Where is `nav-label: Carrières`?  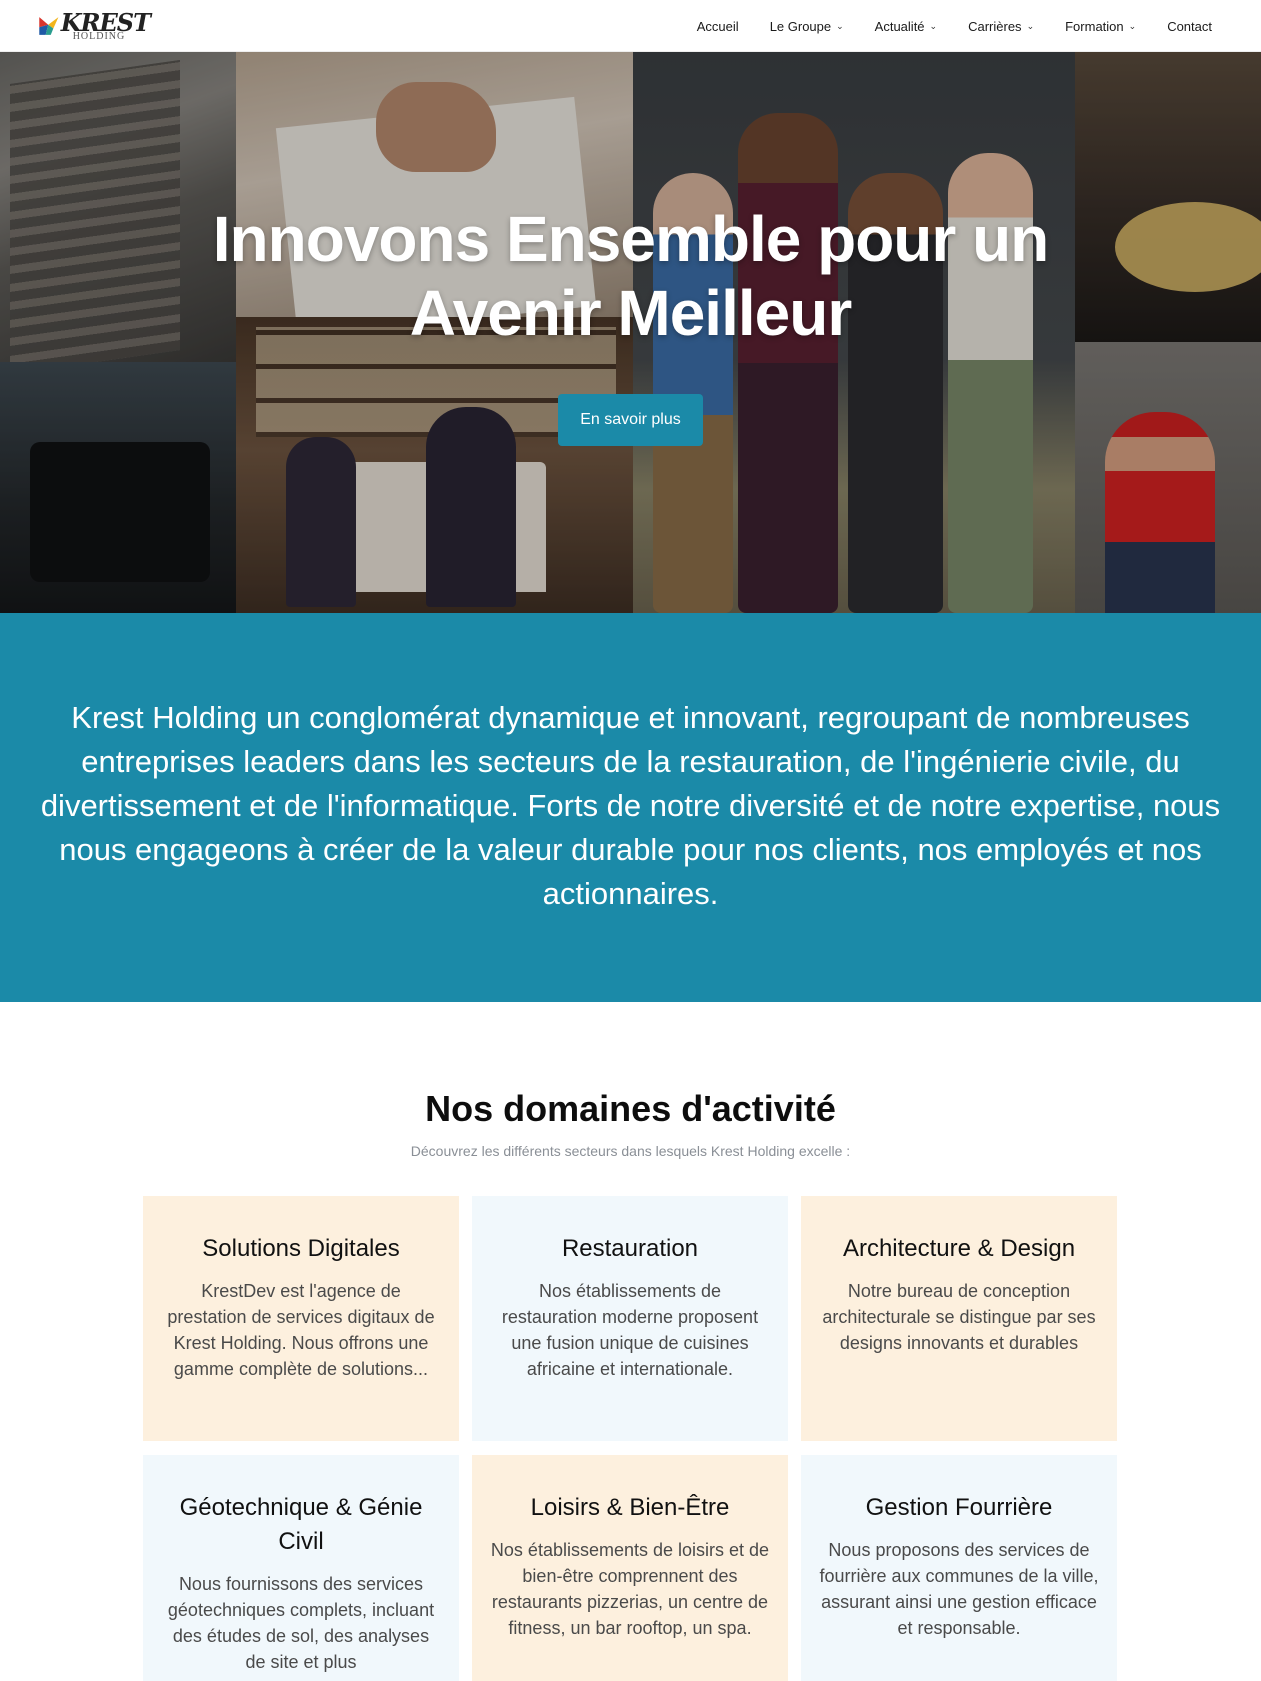 nav-label: Carrières is located at coordinates (995, 26).